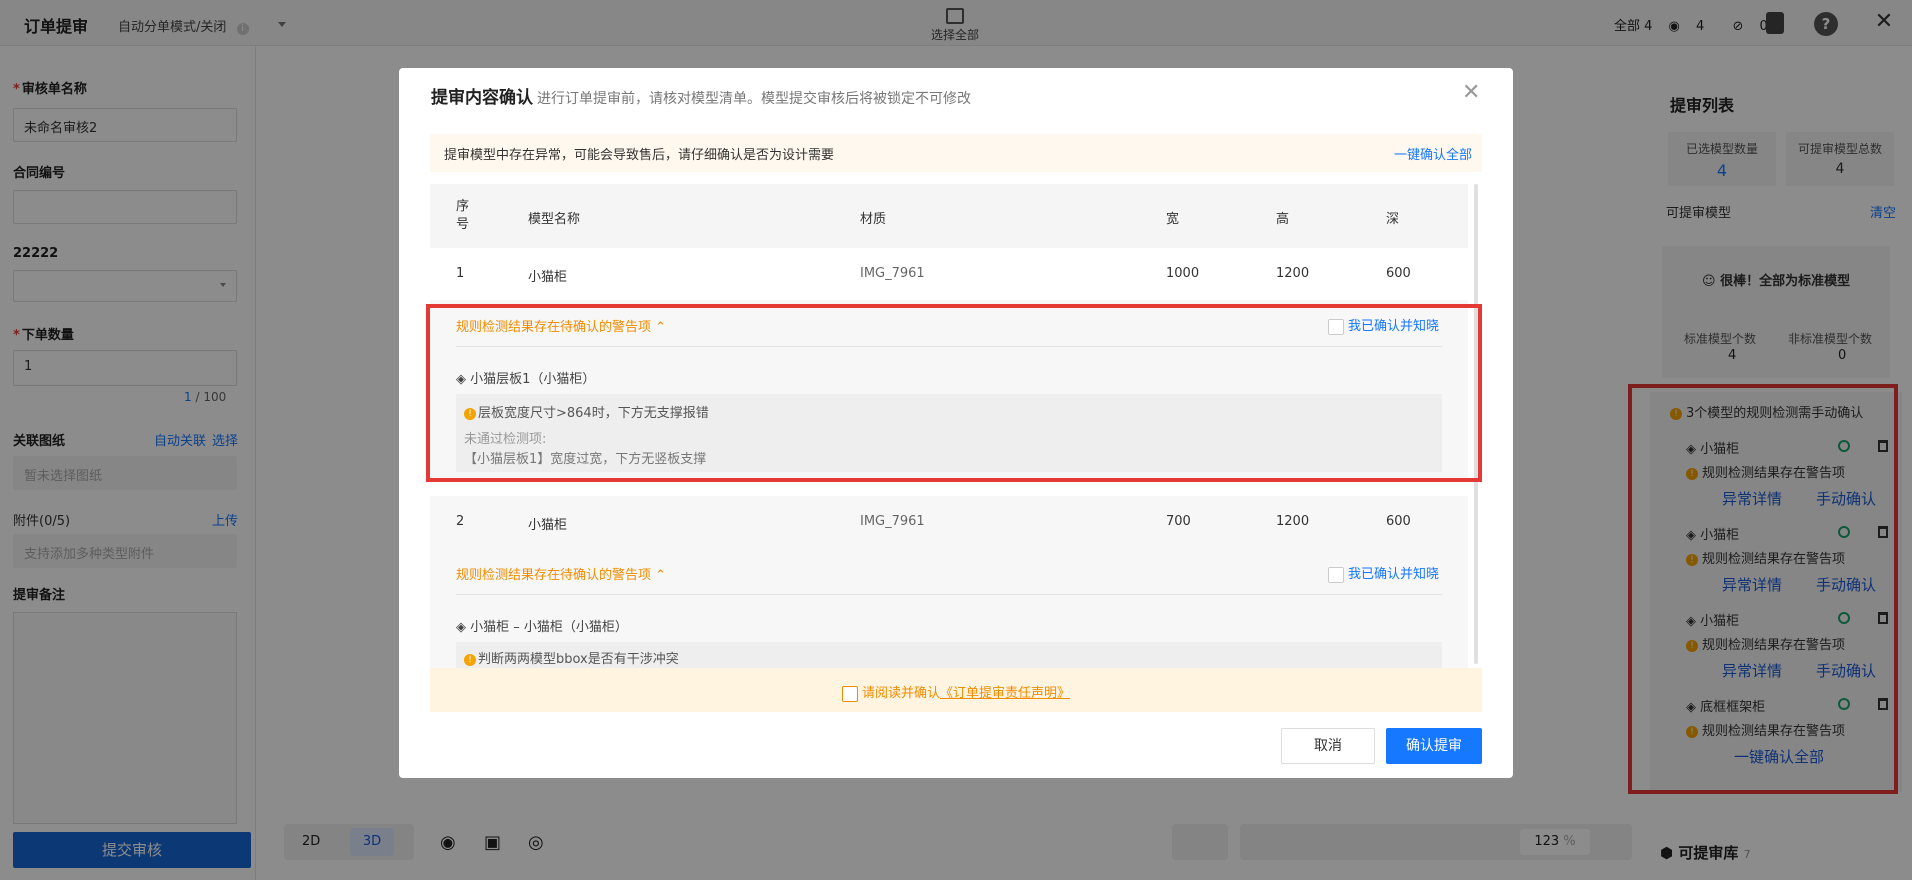 This screenshot has height=880, width=1912. I want to click on col-width: 宽, so click(1173, 219).